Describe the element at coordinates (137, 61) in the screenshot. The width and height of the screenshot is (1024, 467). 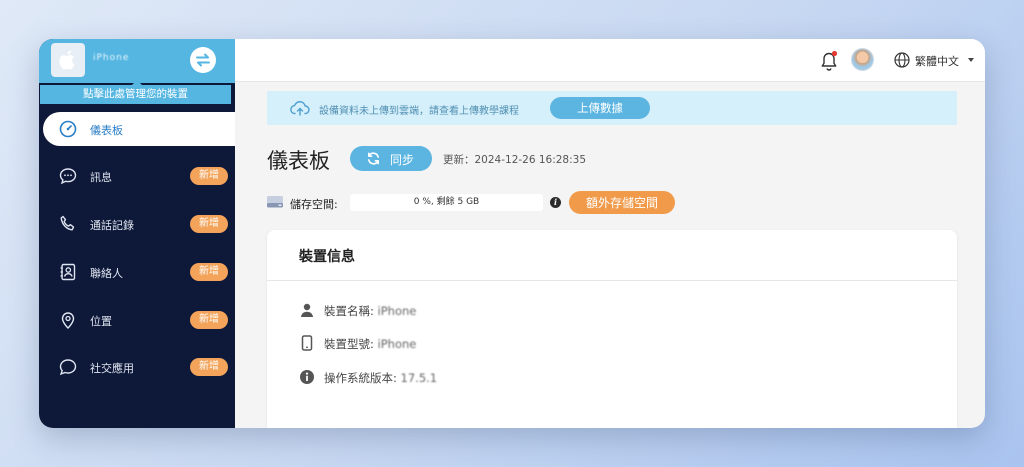
I see `device-header: iPhone` at that location.